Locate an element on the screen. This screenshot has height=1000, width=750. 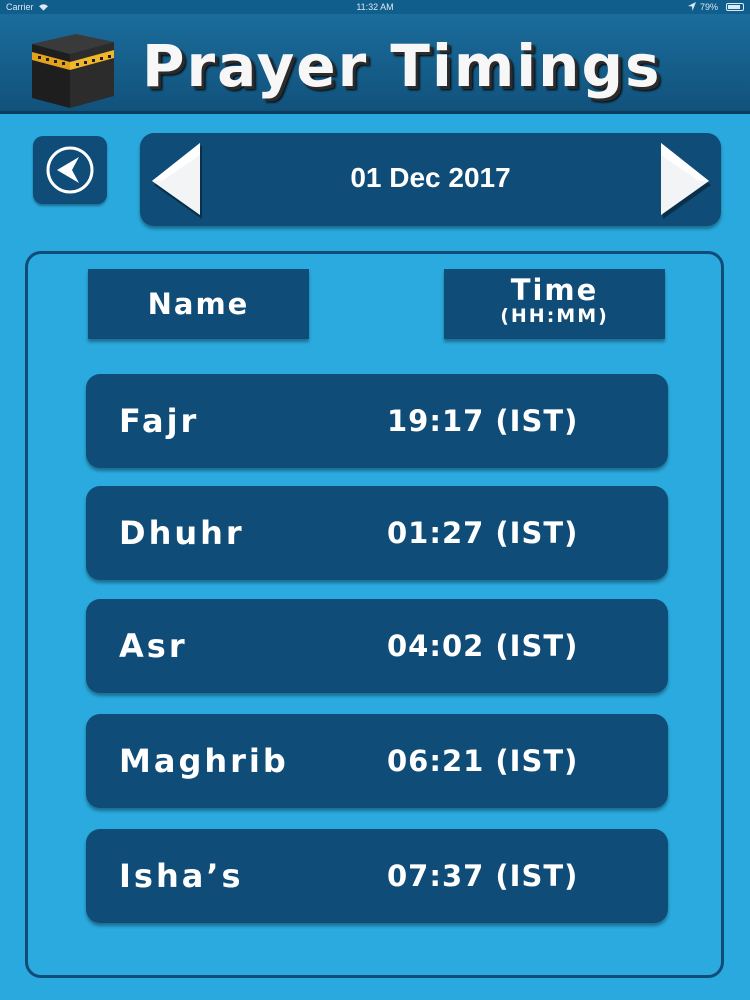
app-header: Prayer Timings is located at coordinates (375, 64).